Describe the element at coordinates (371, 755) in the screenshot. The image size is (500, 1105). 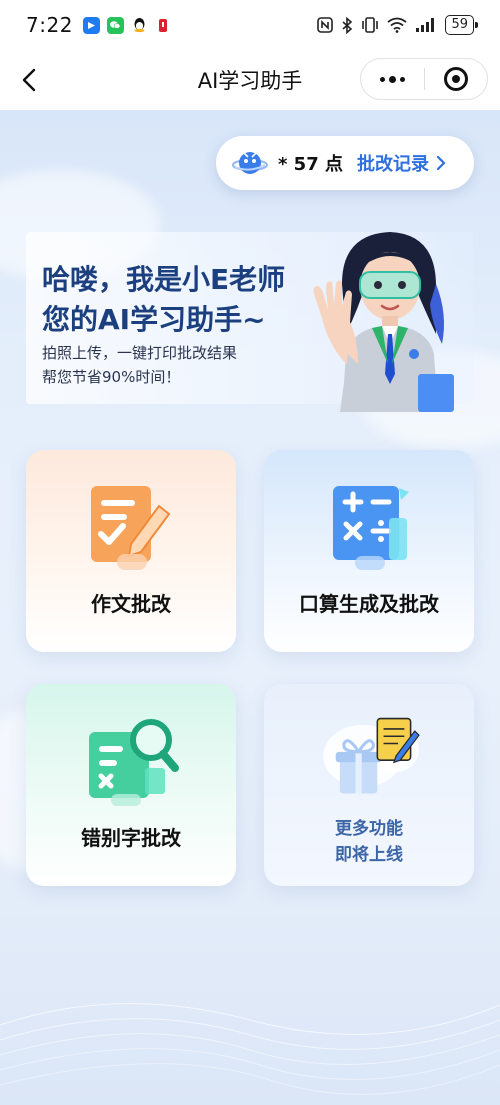
I see `gift-document-icon` at that location.